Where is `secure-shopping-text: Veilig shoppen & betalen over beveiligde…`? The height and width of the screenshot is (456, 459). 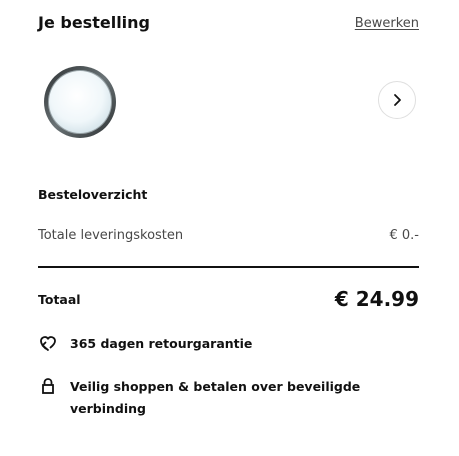
secure-shopping-text: Veilig shoppen & betalen over beveiligde… is located at coordinates (215, 397).